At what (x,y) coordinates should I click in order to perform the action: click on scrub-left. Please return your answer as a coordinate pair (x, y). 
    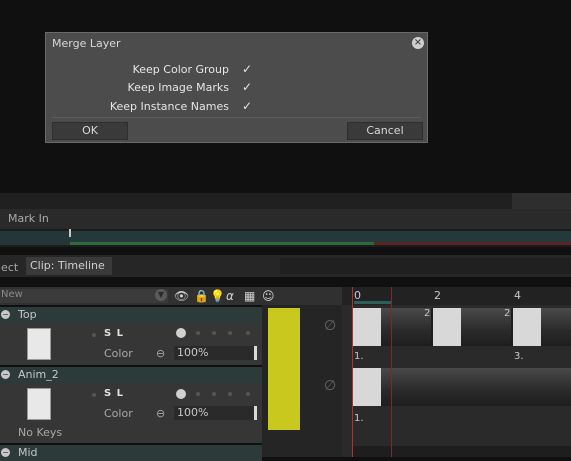
    Looking at the image, I should click on (35, 238).